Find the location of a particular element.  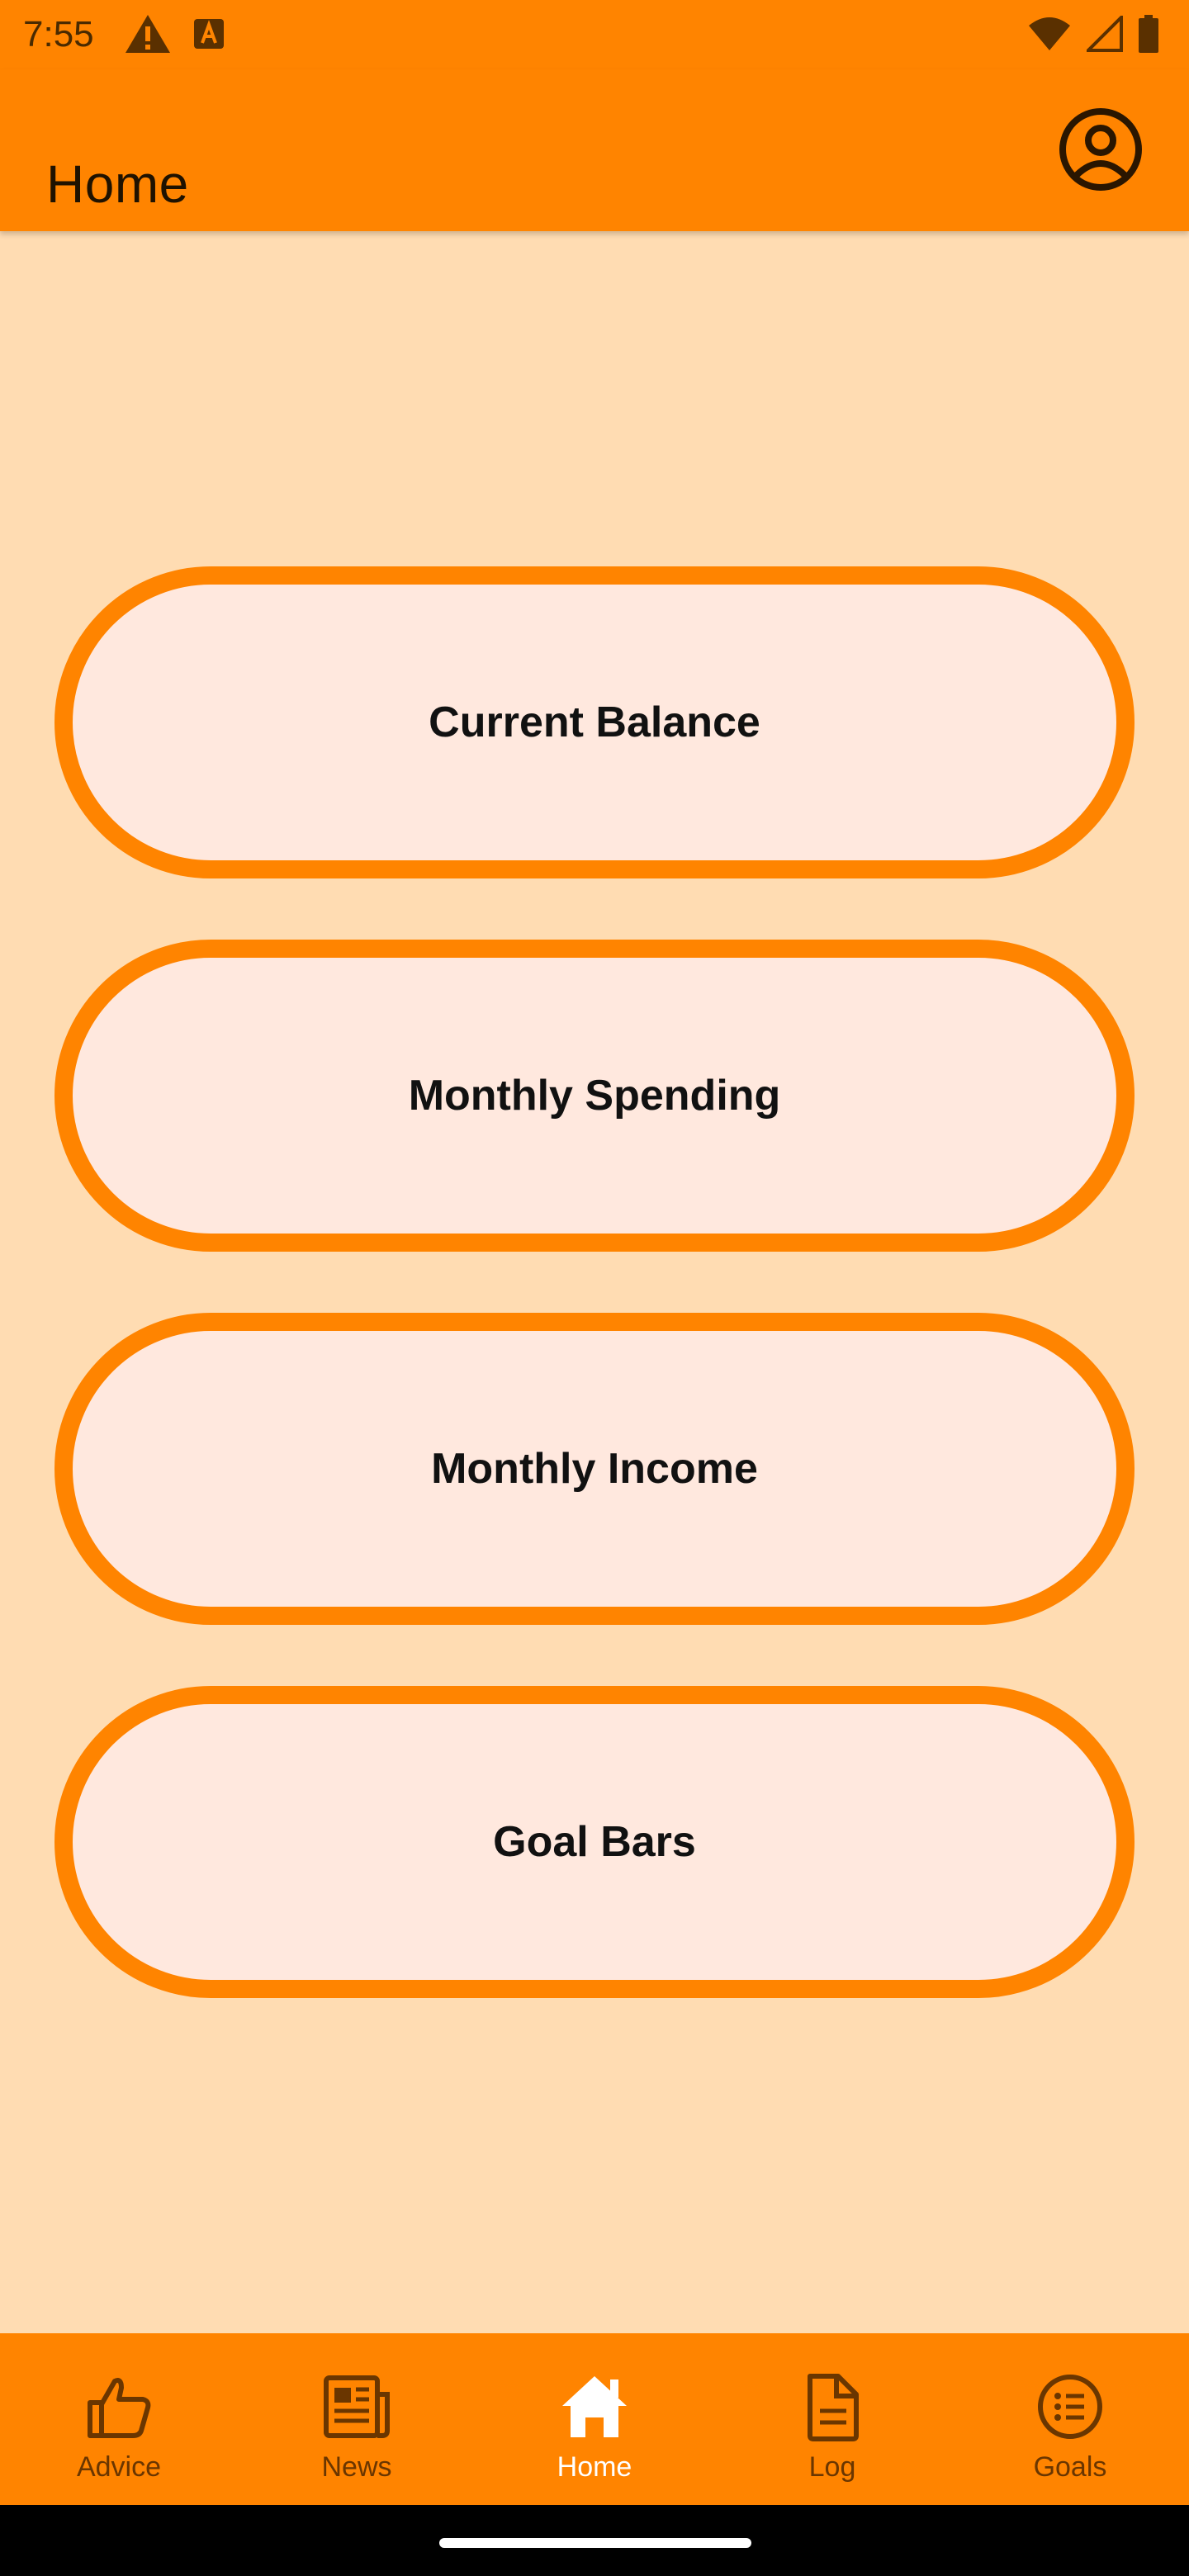

nav-label: Home is located at coordinates (594, 2467).